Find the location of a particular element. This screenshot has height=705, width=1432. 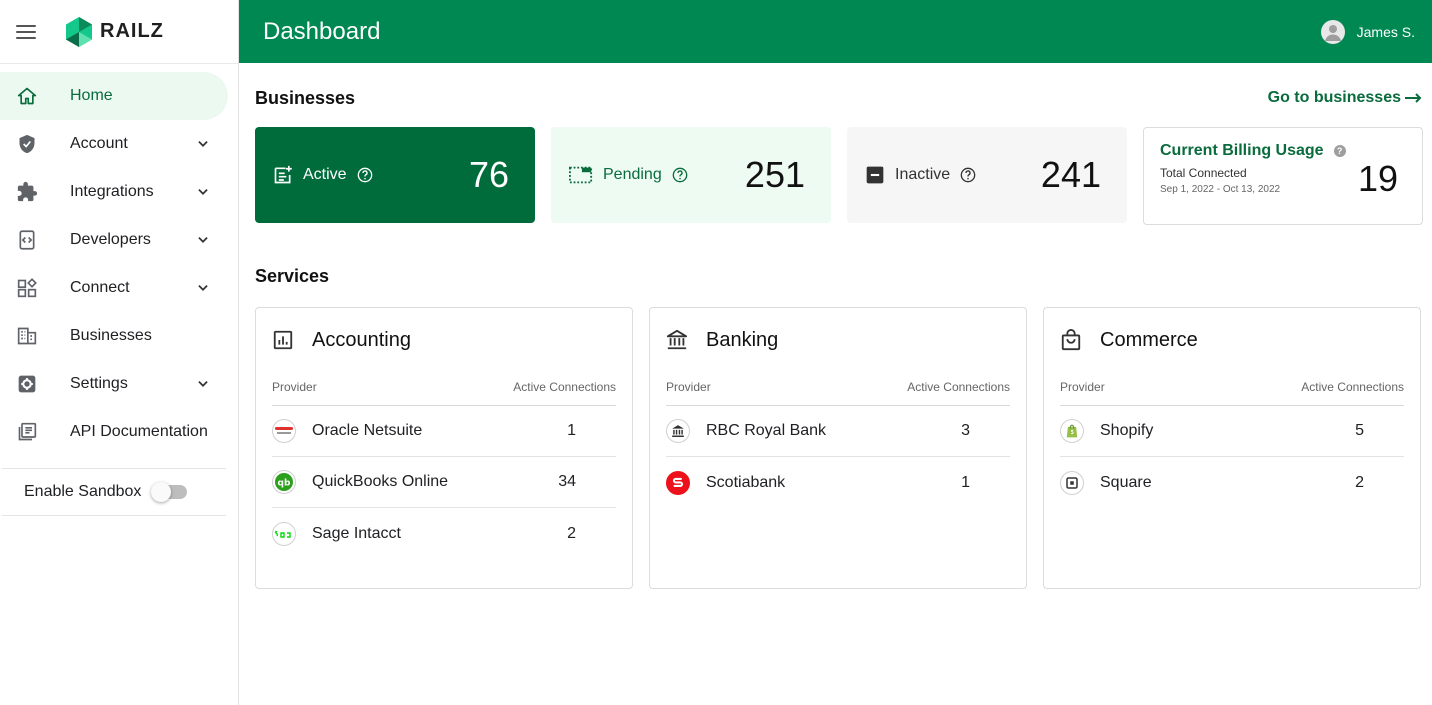

provider-name: Scotiabank is located at coordinates (746, 482).